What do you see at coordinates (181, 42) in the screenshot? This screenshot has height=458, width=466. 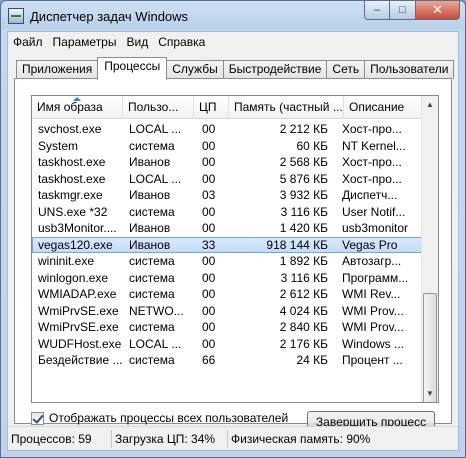 I see `menu-help: Справка` at bounding box center [181, 42].